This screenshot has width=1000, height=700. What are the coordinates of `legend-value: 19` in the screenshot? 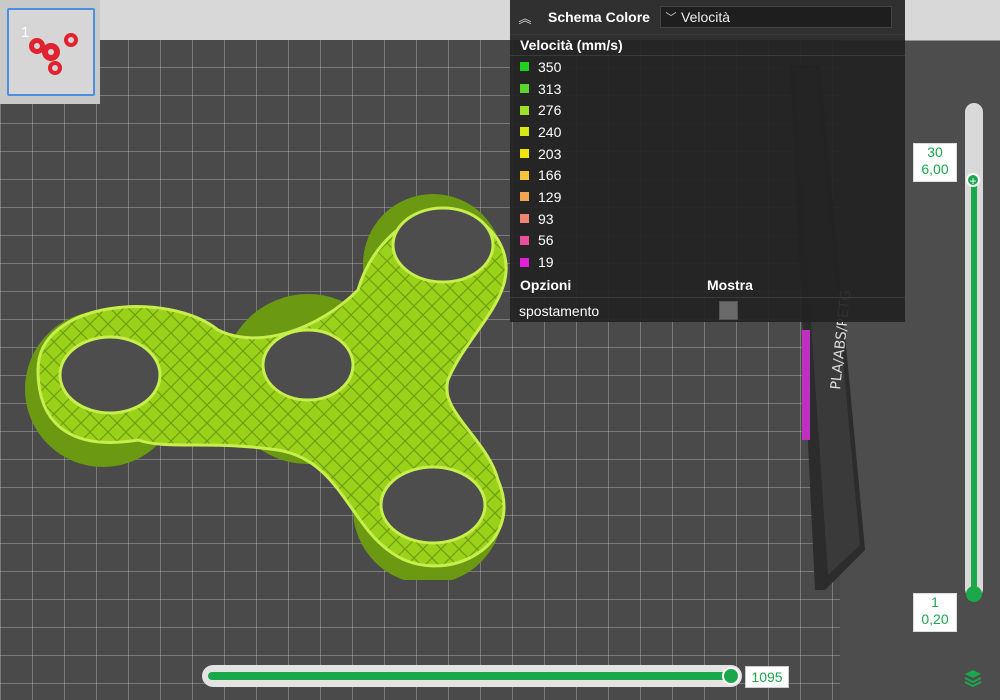 It's located at (546, 262).